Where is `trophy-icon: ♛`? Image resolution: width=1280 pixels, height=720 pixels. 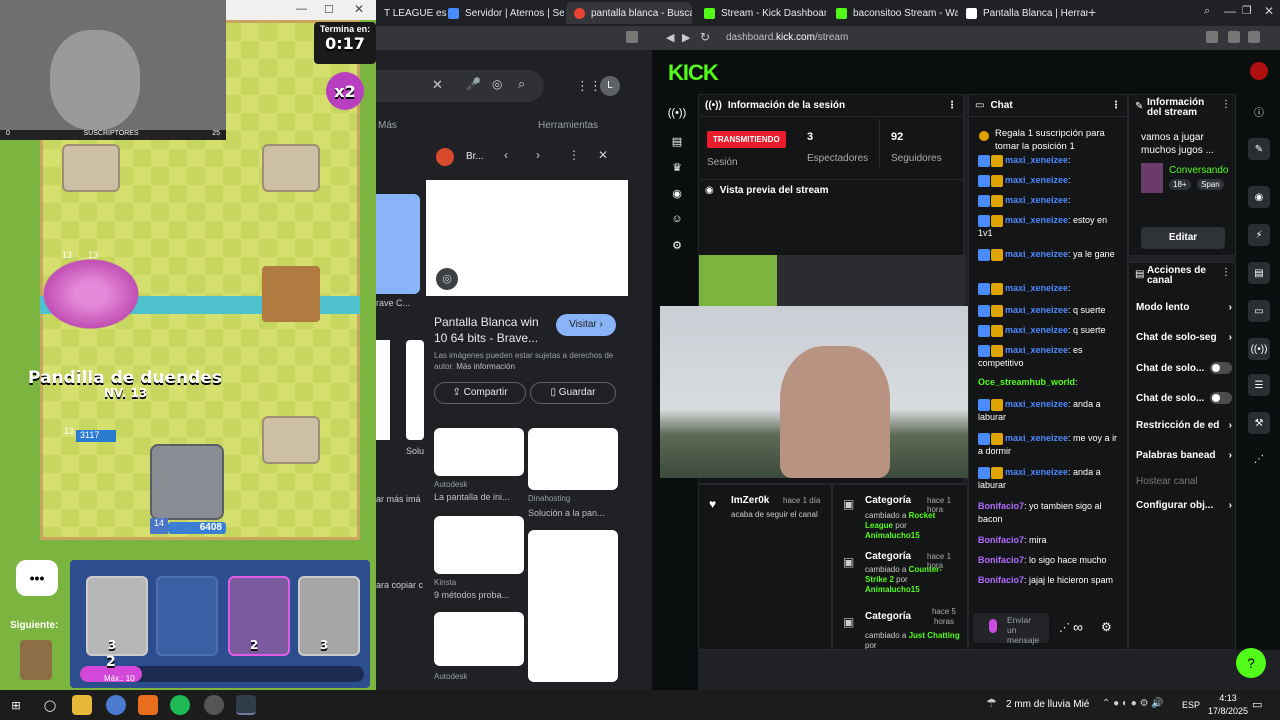
trophy-icon: ♛ is located at coordinates (677, 167).